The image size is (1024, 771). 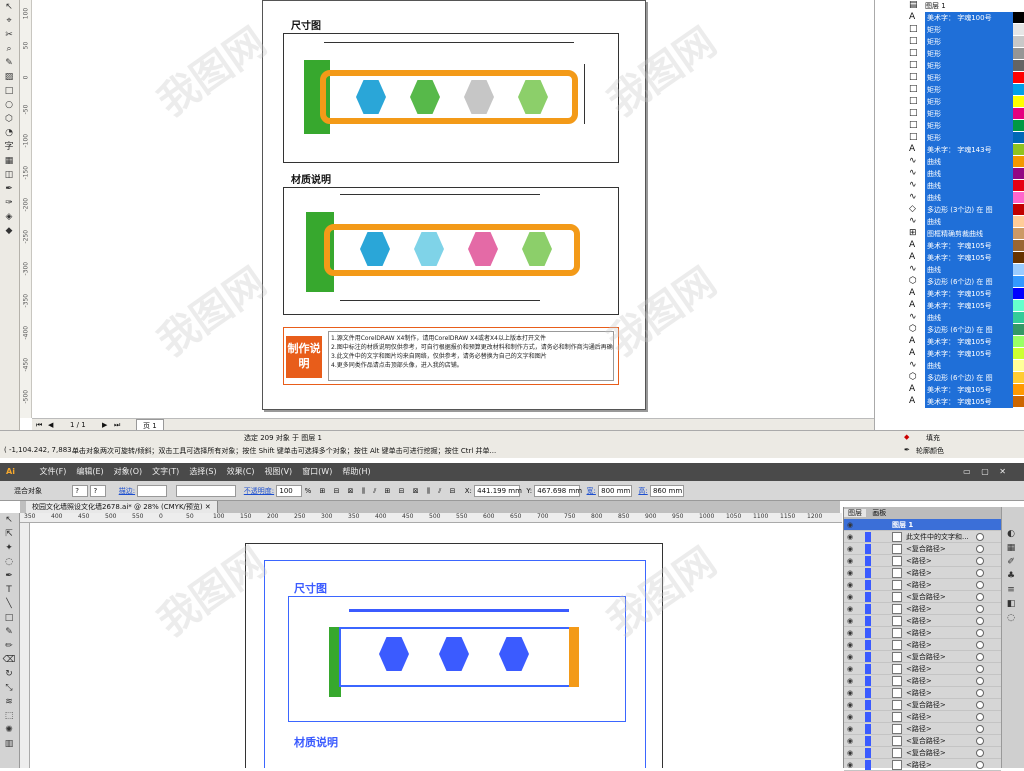 I want to click on object-row: ⬡ 多边形 (6个边) 在 图, so click(x=949, y=330).